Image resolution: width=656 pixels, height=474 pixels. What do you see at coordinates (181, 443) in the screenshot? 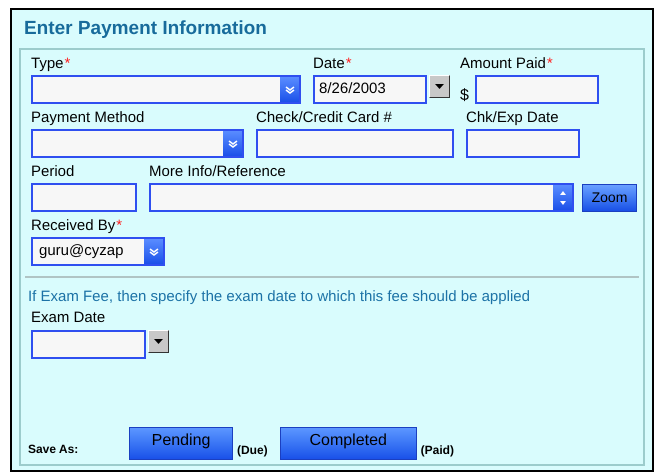
I see `save-button: Pending` at bounding box center [181, 443].